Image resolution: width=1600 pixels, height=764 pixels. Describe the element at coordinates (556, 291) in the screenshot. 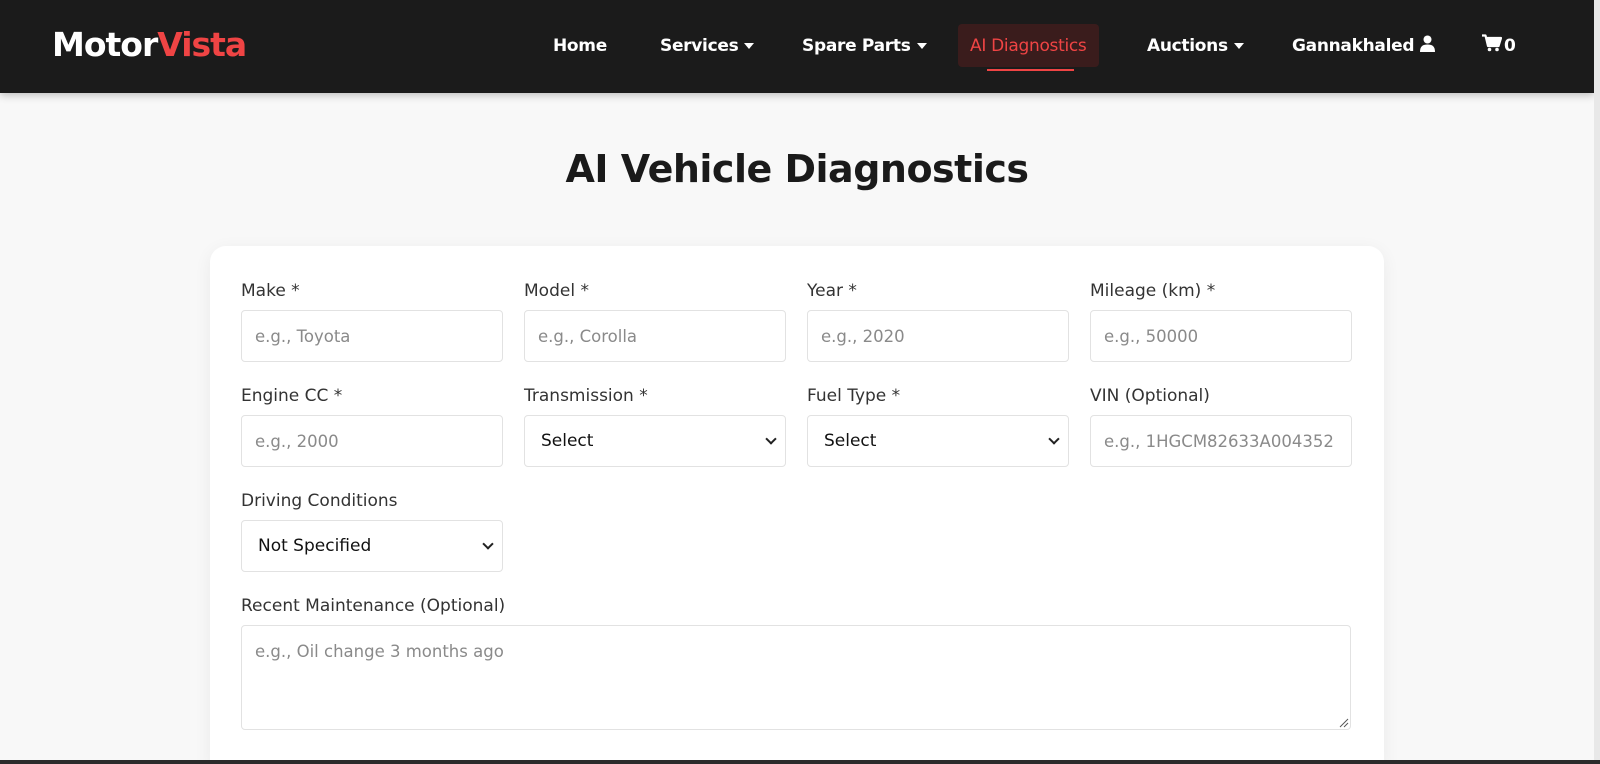

I see `model-label: Model *` at that location.